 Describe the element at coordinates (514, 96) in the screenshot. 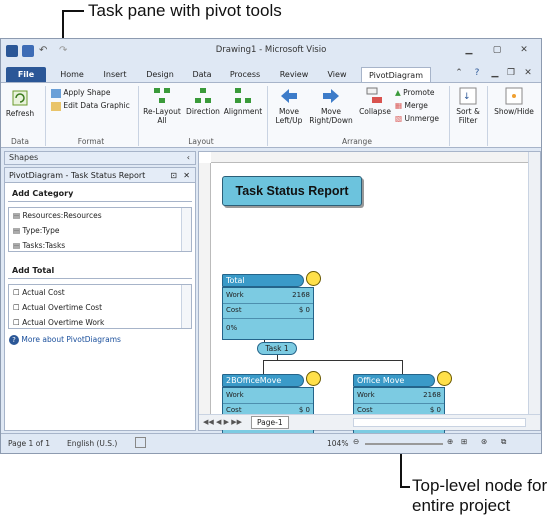

I see `show-hide-icon` at that location.